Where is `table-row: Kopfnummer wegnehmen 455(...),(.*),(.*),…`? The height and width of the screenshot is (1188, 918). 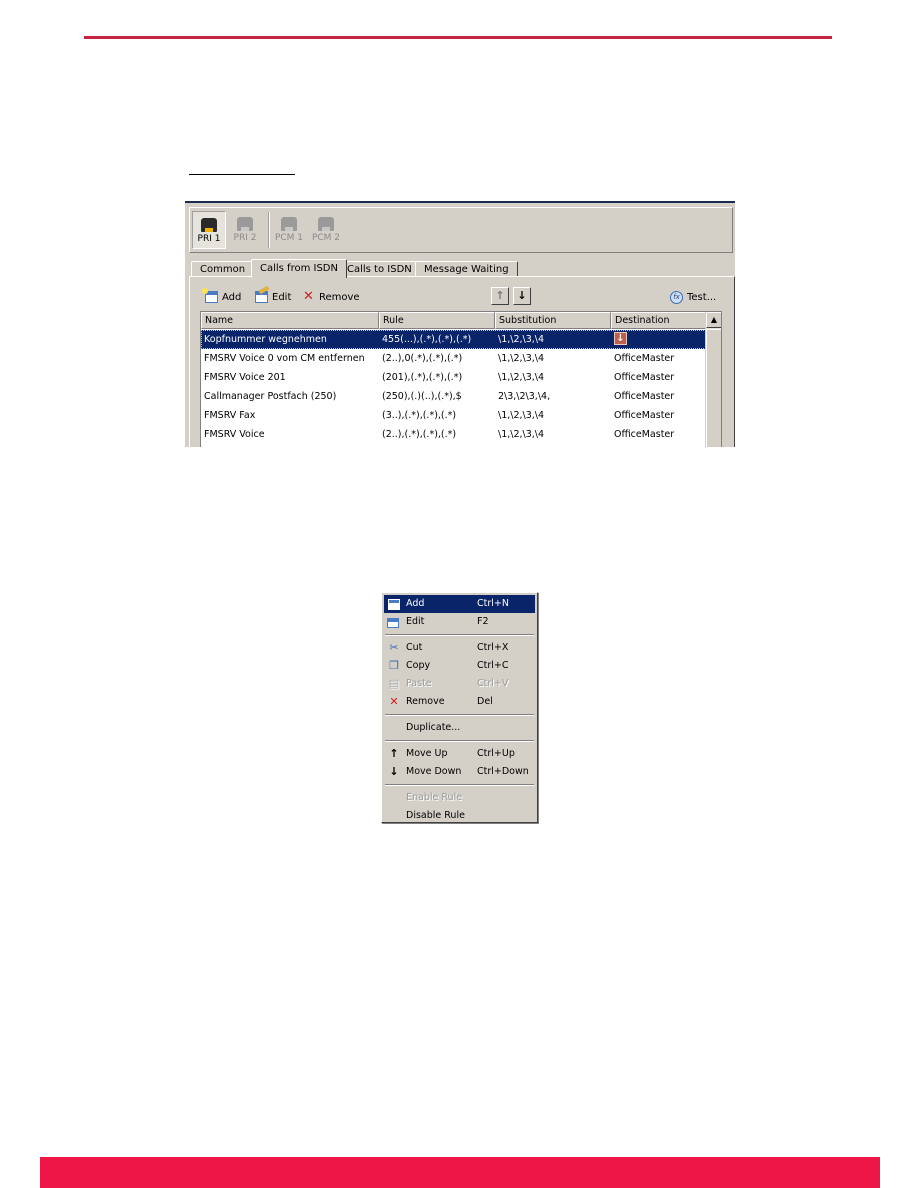 table-row: Kopfnummer wegnehmen 455(...),(.*),(.*),… is located at coordinates (453, 339).